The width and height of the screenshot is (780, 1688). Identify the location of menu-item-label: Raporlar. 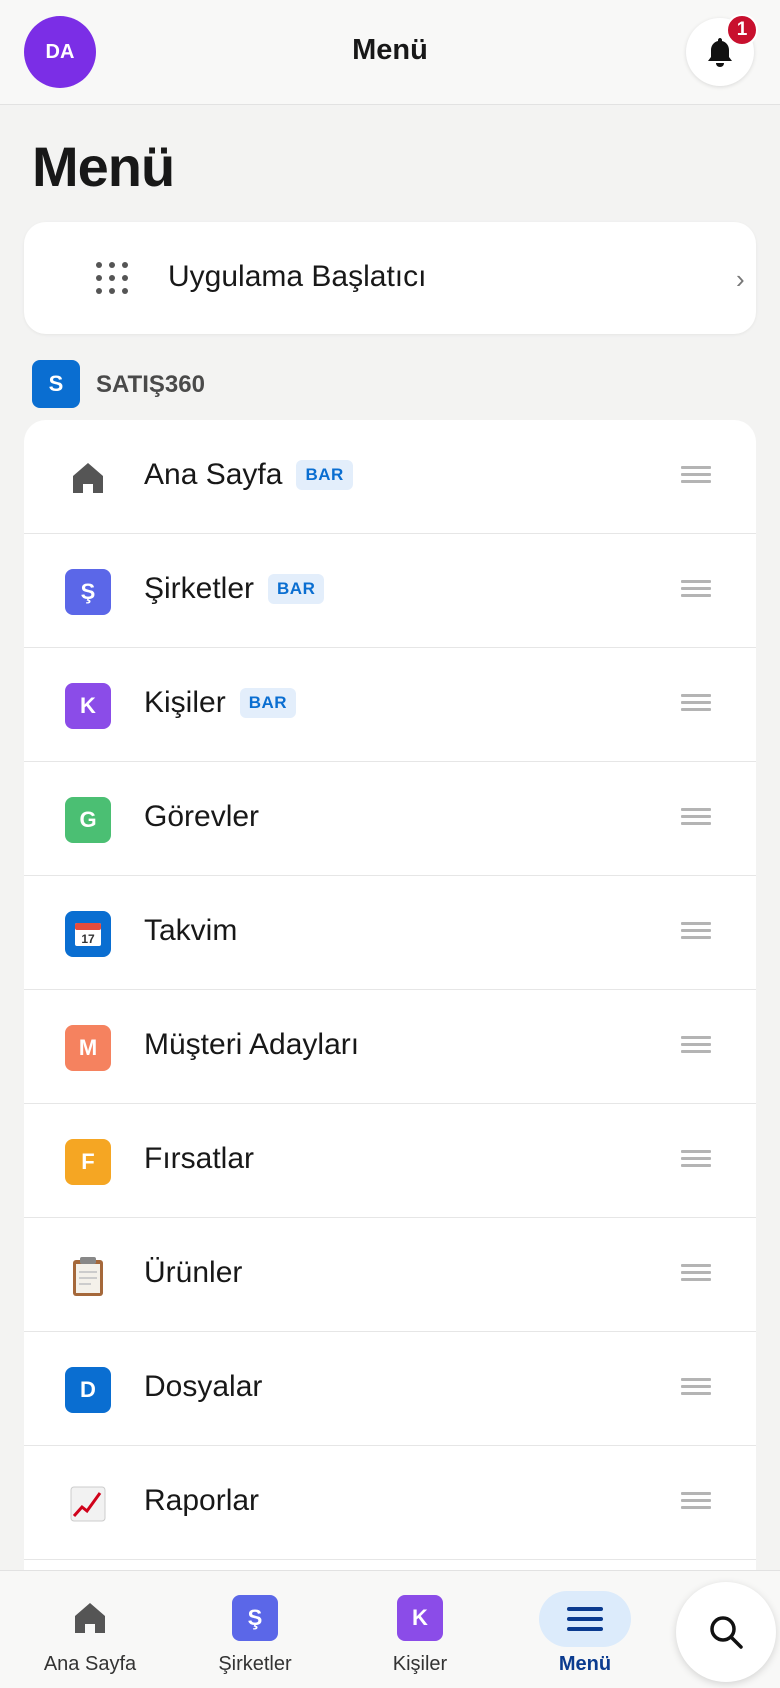
(202, 1500).